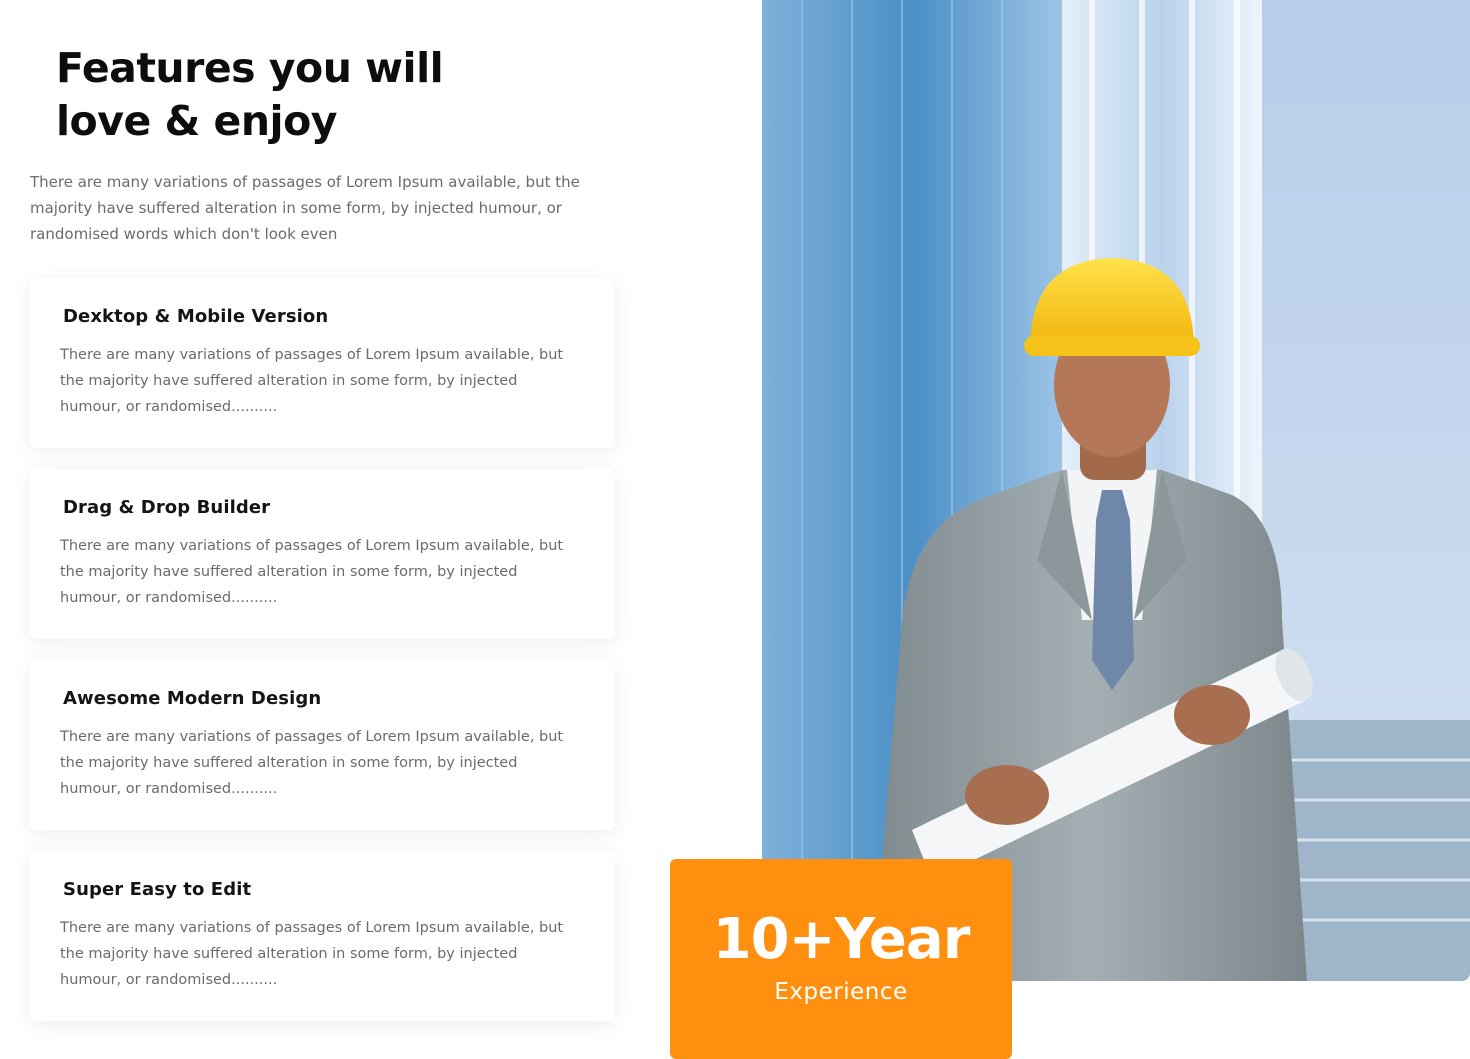  What do you see at coordinates (250, 68) in the screenshot?
I see `section-title-line-1: Features you will` at bounding box center [250, 68].